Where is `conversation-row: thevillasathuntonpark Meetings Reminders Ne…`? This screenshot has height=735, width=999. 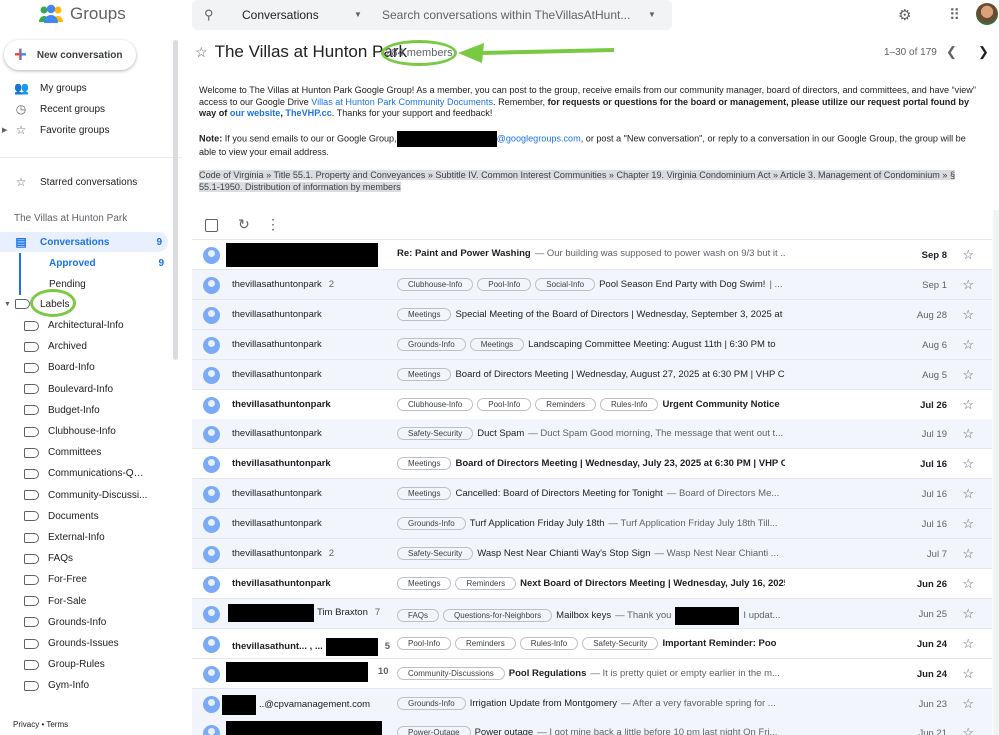
conversation-row: thevillasathuntonpark Meetings Reminders Ne… is located at coordinates (592, 583).